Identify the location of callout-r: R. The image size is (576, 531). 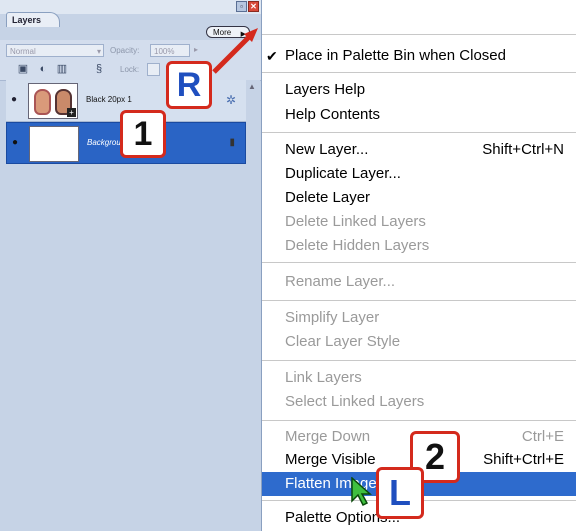
(189, 85).